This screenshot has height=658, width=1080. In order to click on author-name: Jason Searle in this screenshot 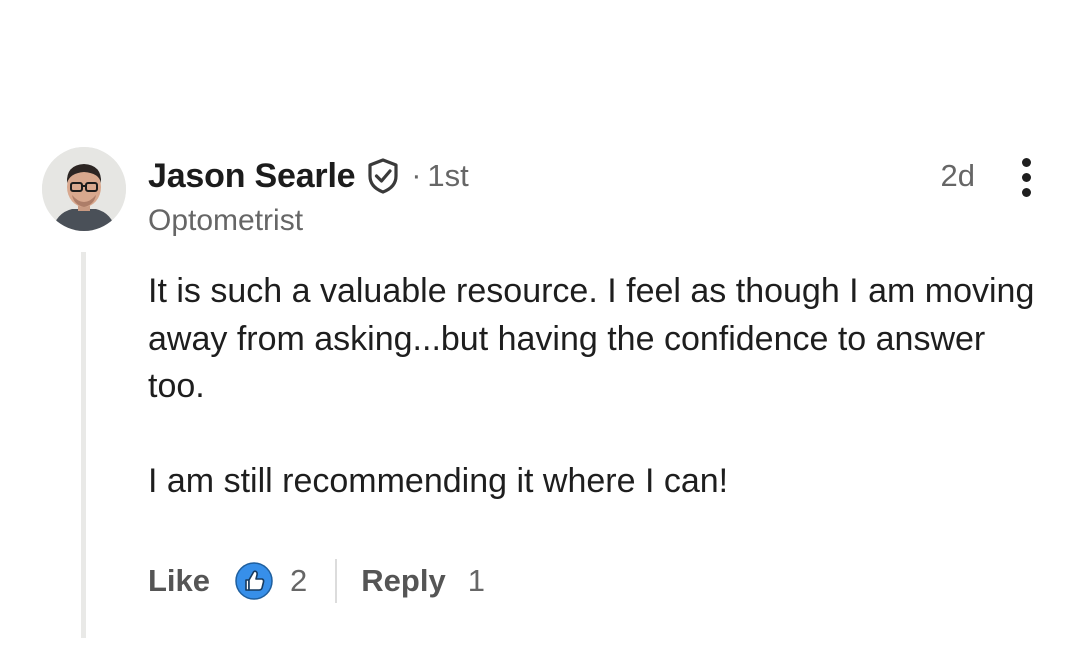, I will do `click(252, 176)`.